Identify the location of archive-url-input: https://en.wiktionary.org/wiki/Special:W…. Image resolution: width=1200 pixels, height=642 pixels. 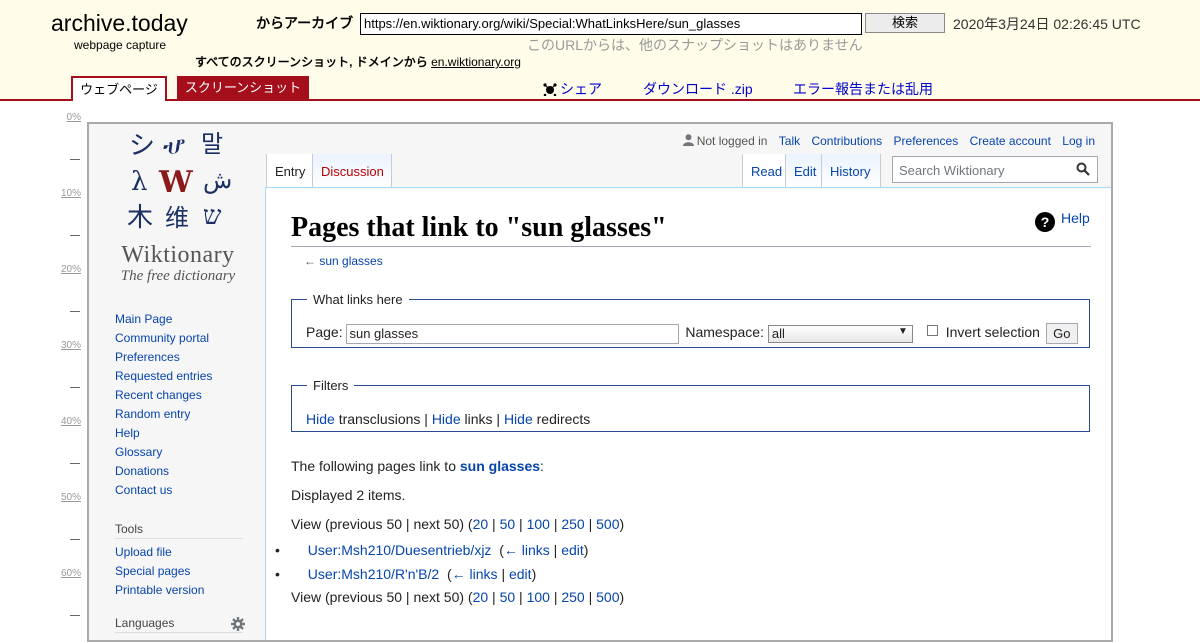
(611, 24).